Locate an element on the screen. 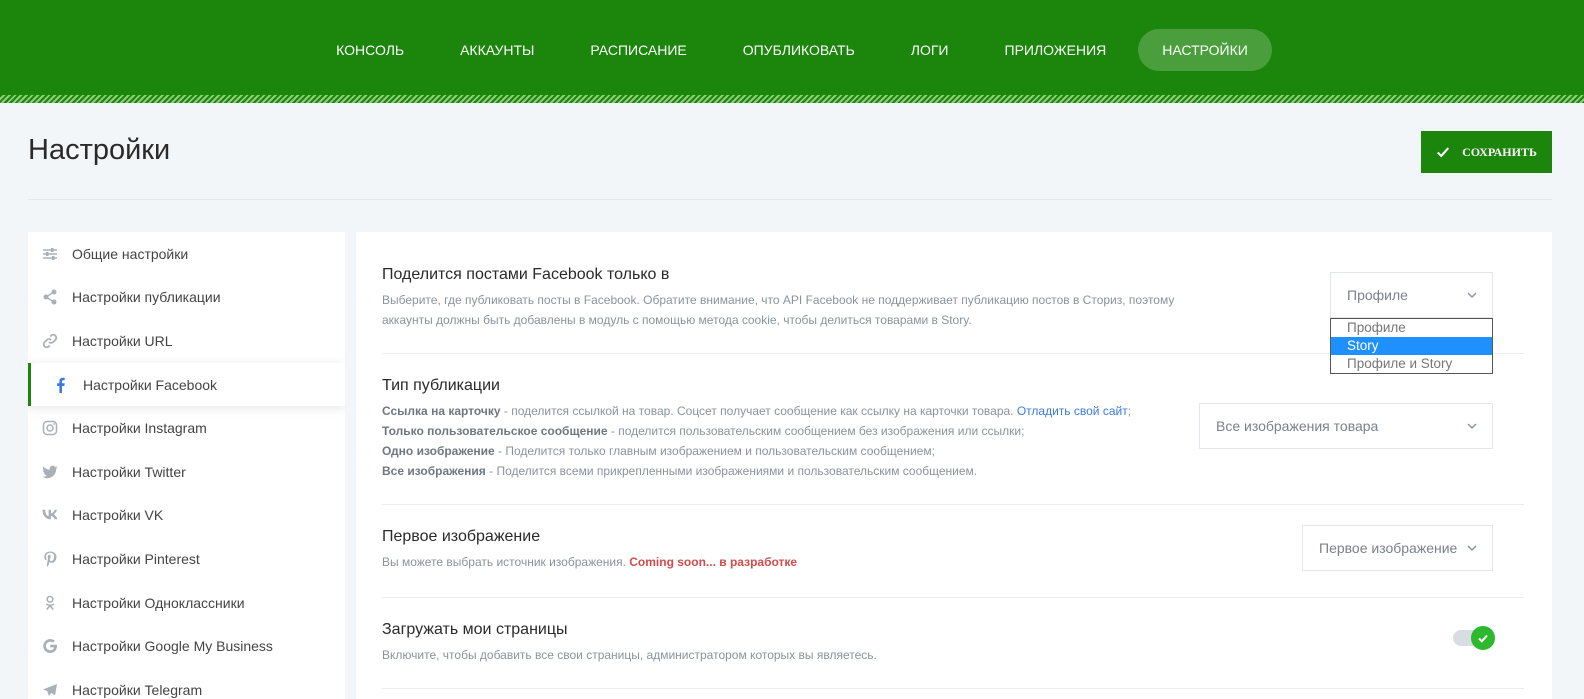  description-text: Вы можете выбрать источник изображения. is located at coordinates (506, 562).